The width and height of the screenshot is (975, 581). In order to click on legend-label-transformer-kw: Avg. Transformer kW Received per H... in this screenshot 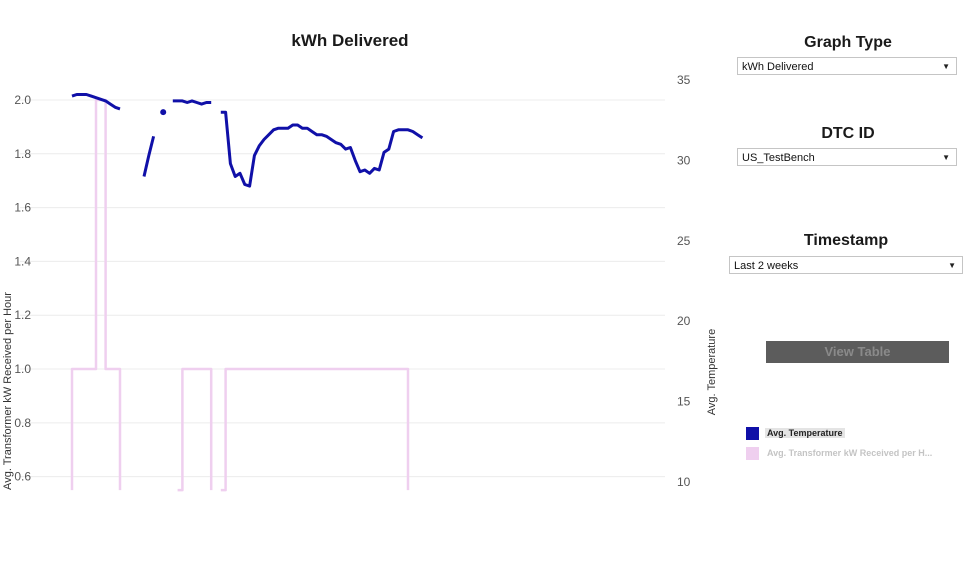, I will do `click(850, 453)`.